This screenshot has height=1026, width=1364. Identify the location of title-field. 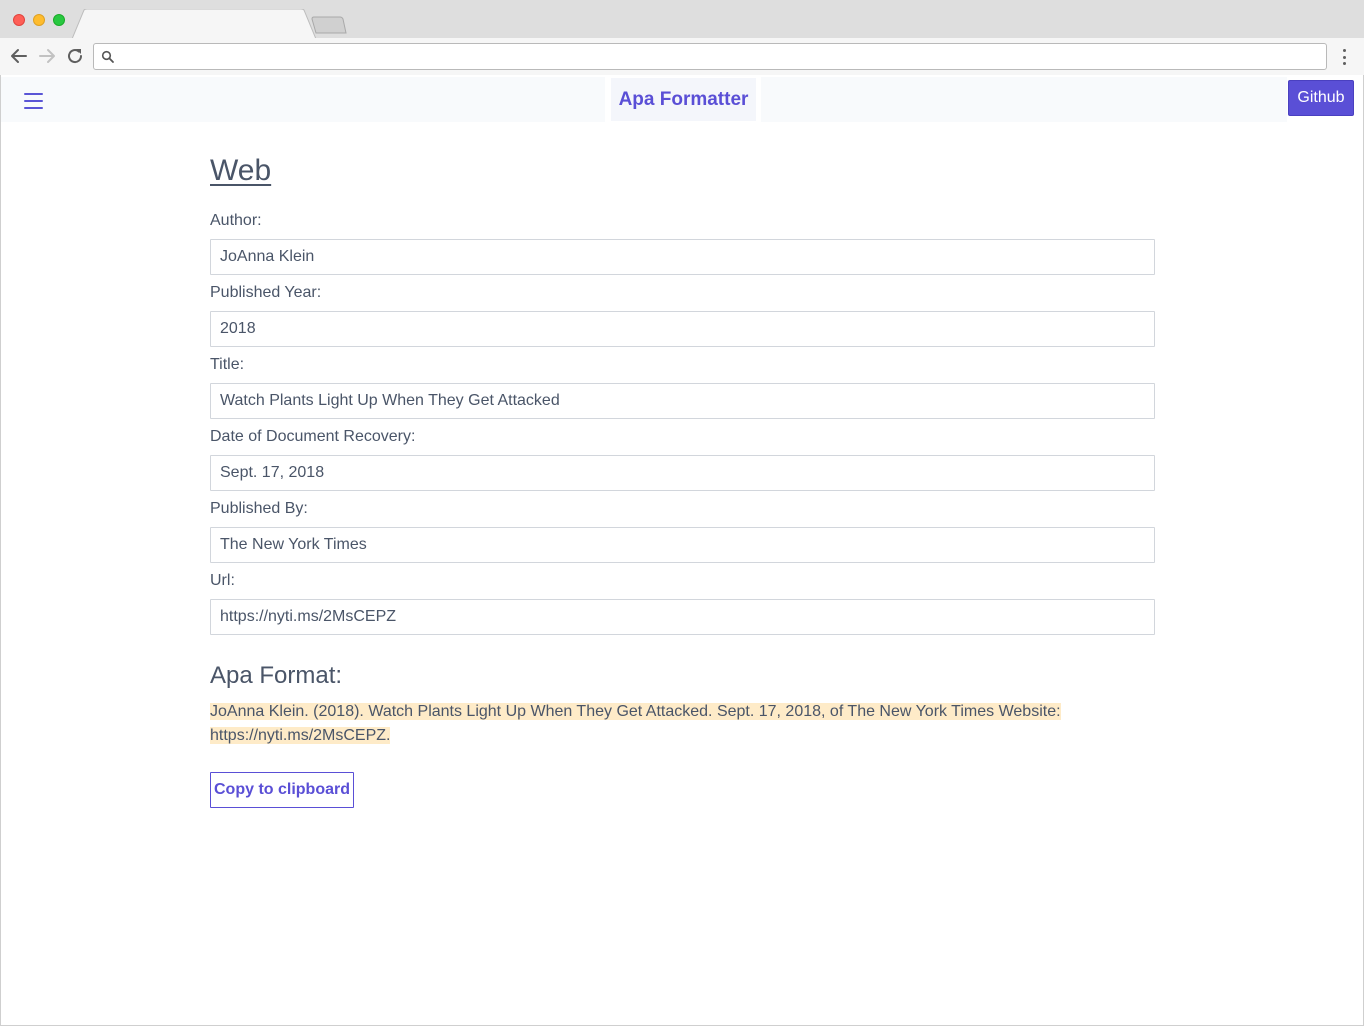
(682, 401).